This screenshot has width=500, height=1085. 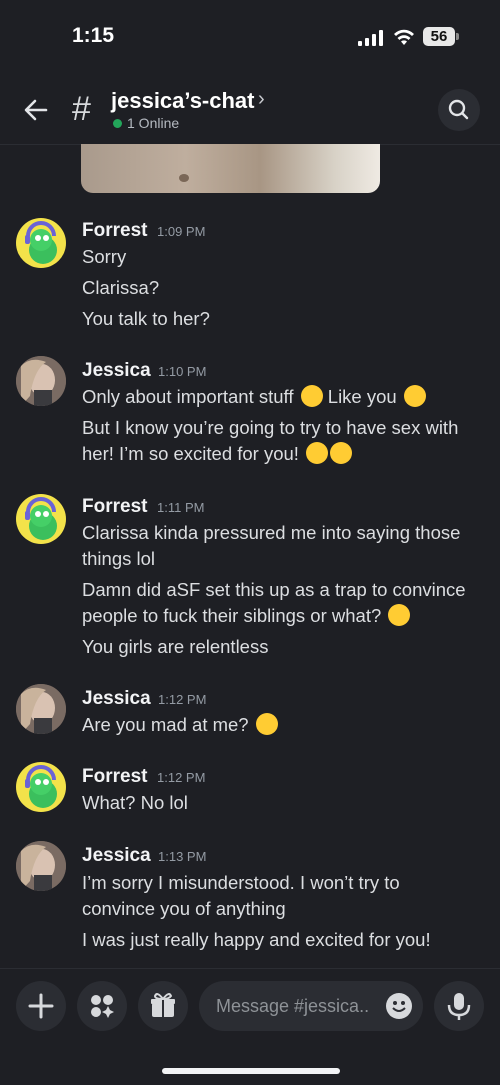 I want to click on sparkle-apps-icon, so click(x=102, y=1006).